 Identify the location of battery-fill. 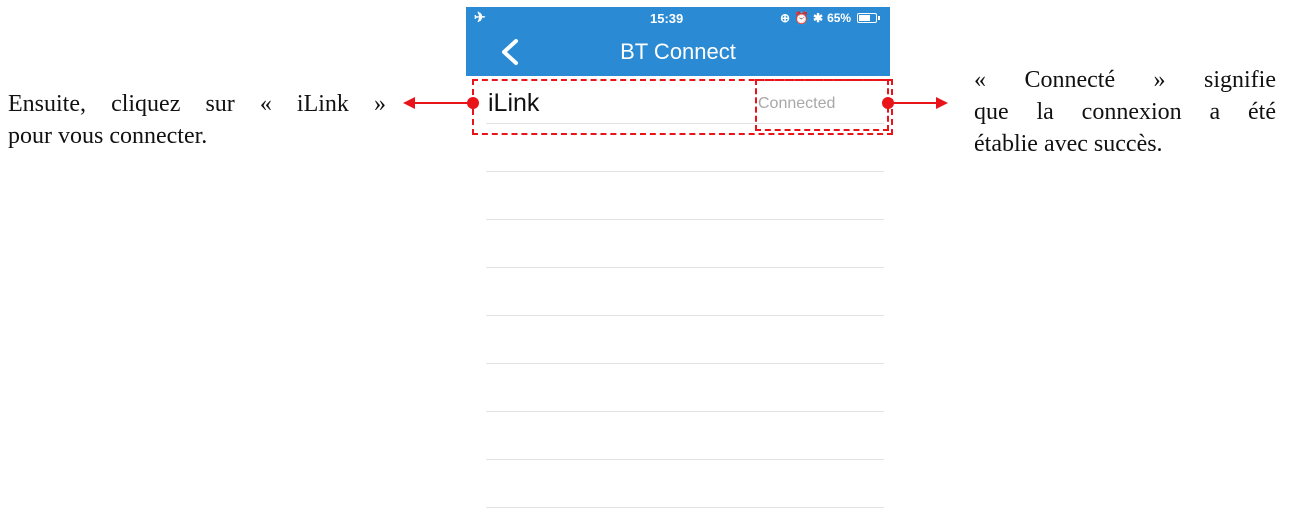
(864, 18).